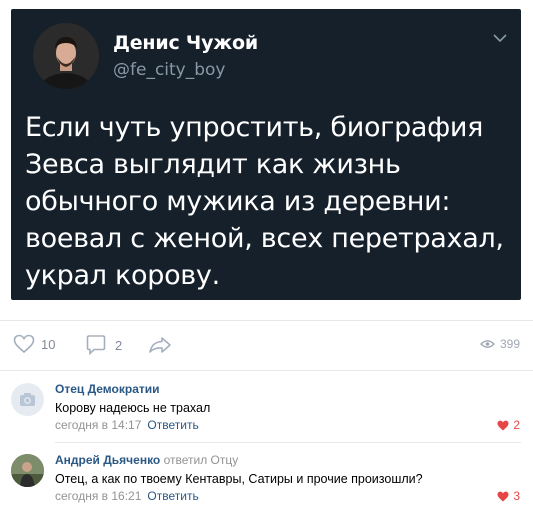 The width and height of the screenshot is (533, 511). I want to click on comment-time: сегодня в 16:21, so click(98, 496).